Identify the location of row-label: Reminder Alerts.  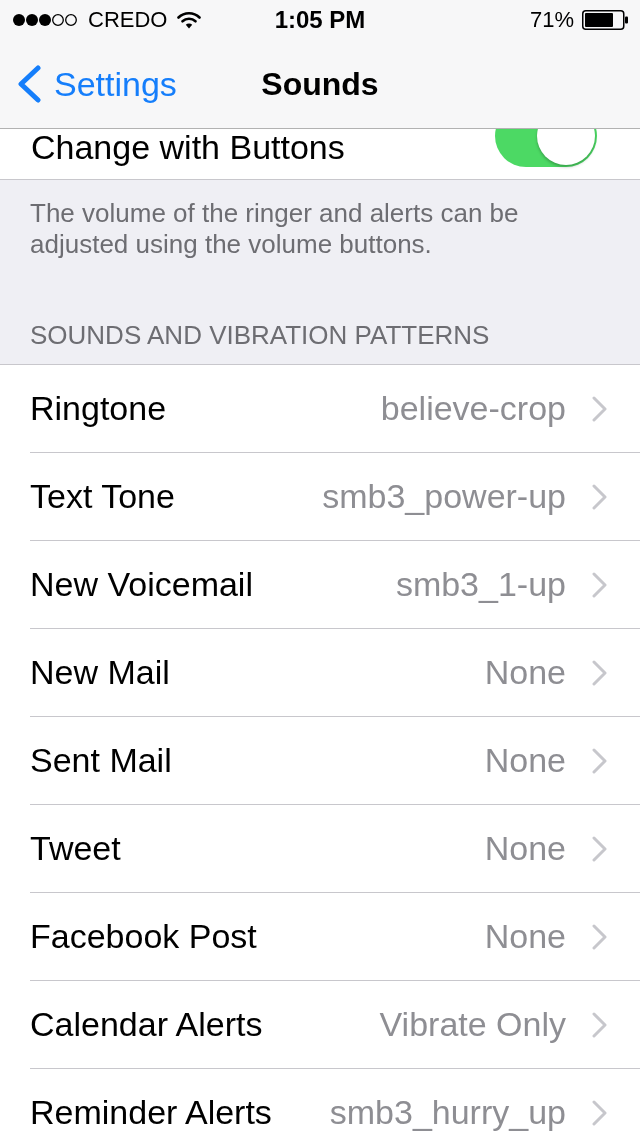
(151, 1112).